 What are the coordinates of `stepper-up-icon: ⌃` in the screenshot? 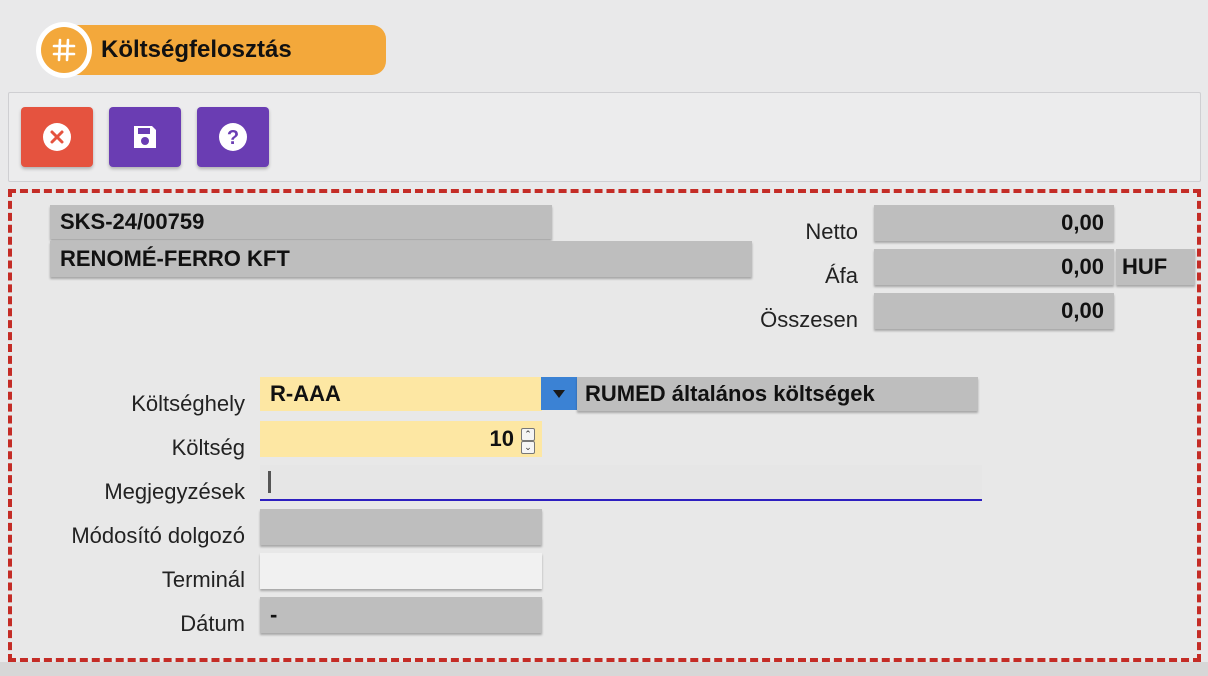 It's located at (528, 434).